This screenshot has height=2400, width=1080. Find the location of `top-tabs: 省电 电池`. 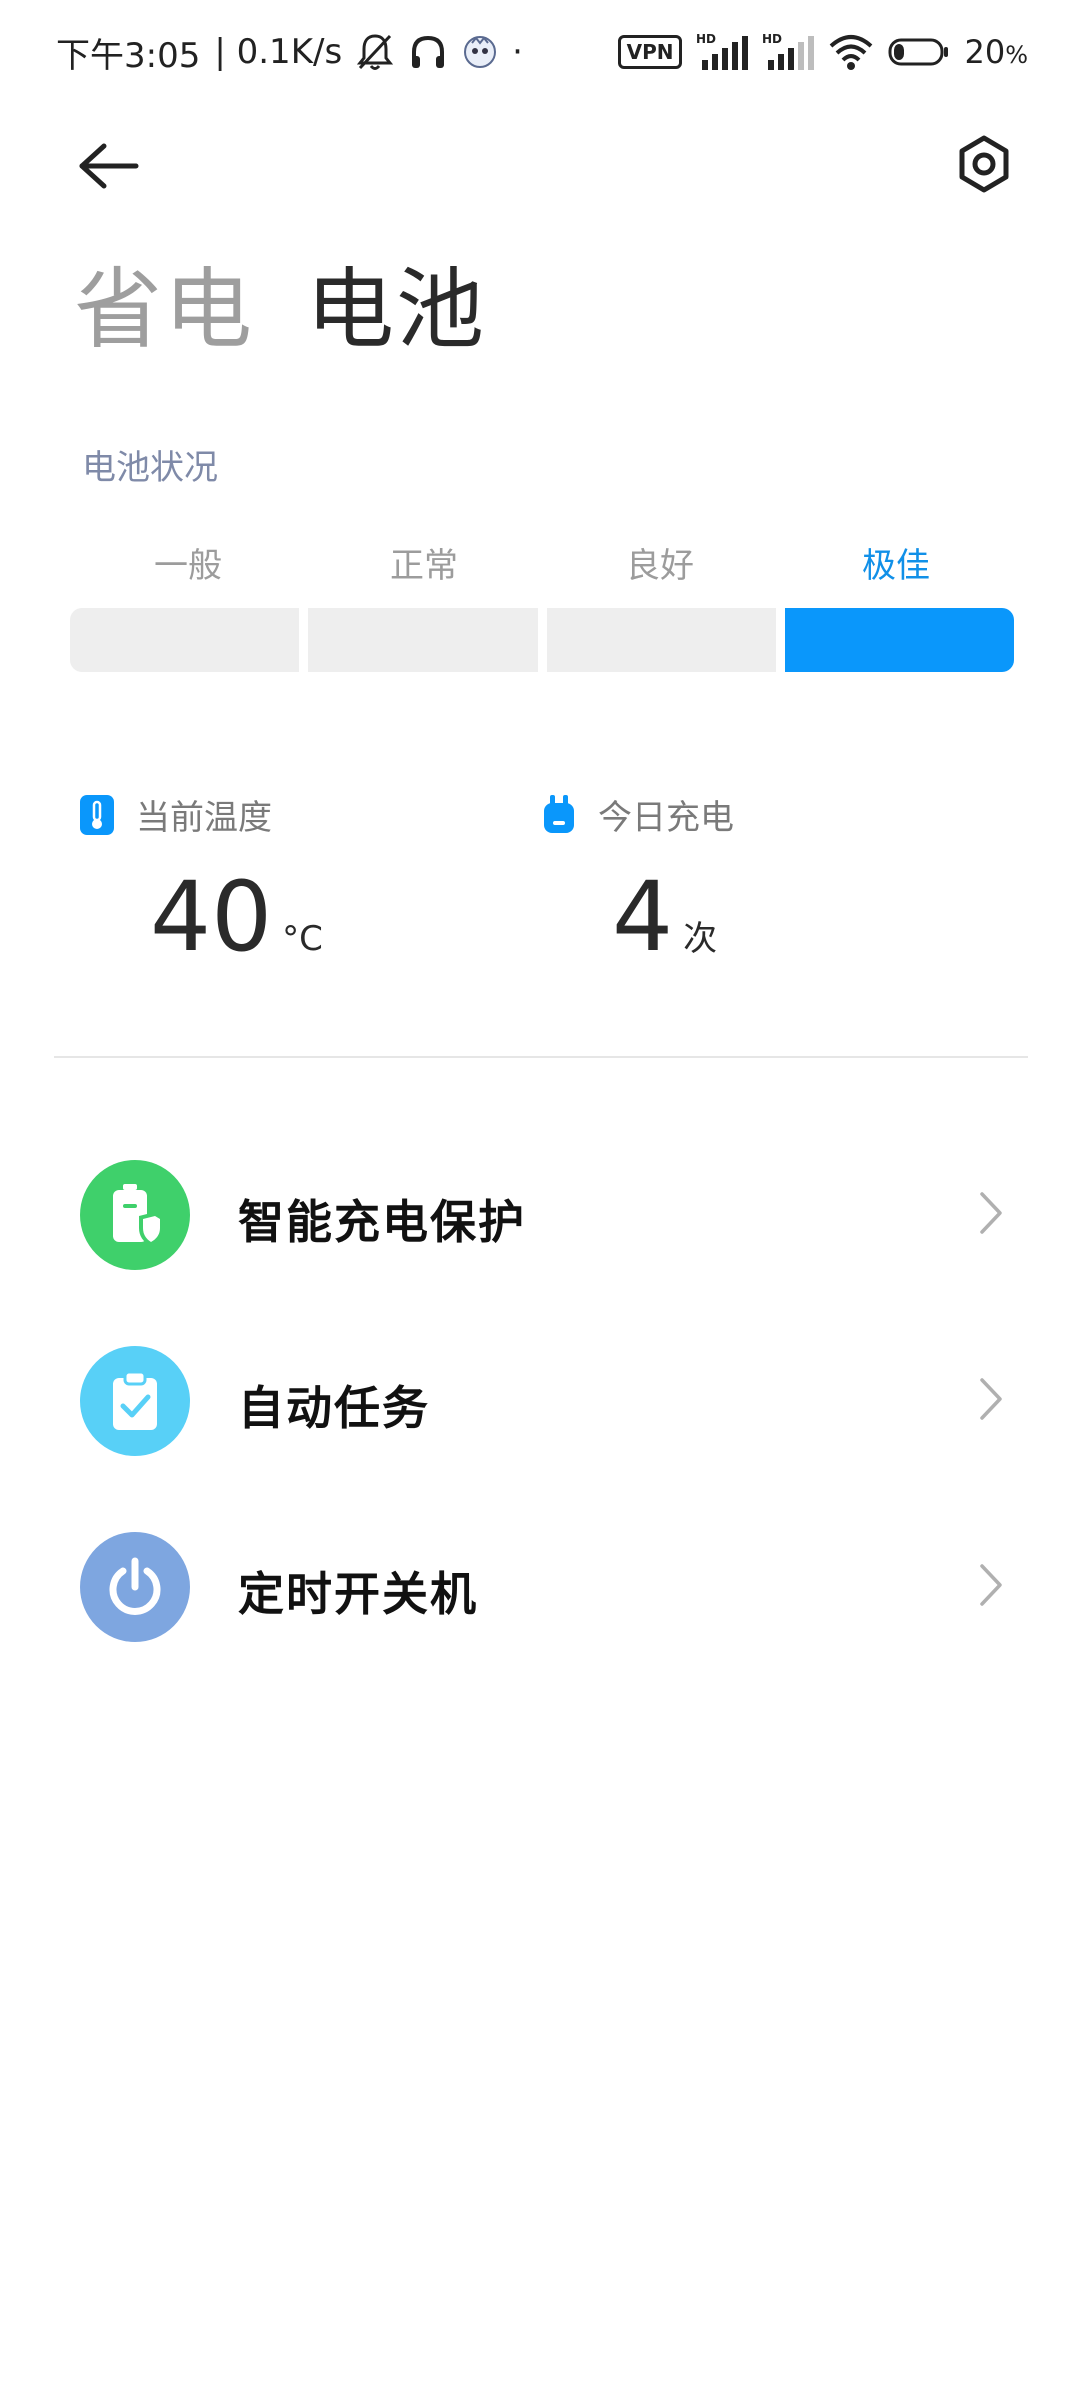

top-tabs: 省电 电池 is located at coordinates (280, 310).